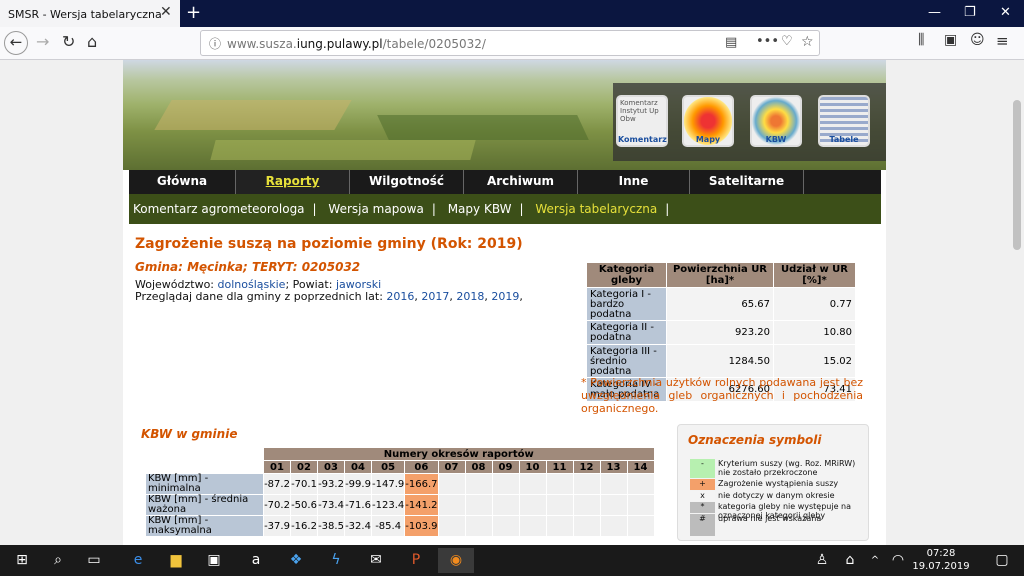  Describe the element at coordinates (702, 525) in the screenshot. I see `legend-symbol: #` at that location.